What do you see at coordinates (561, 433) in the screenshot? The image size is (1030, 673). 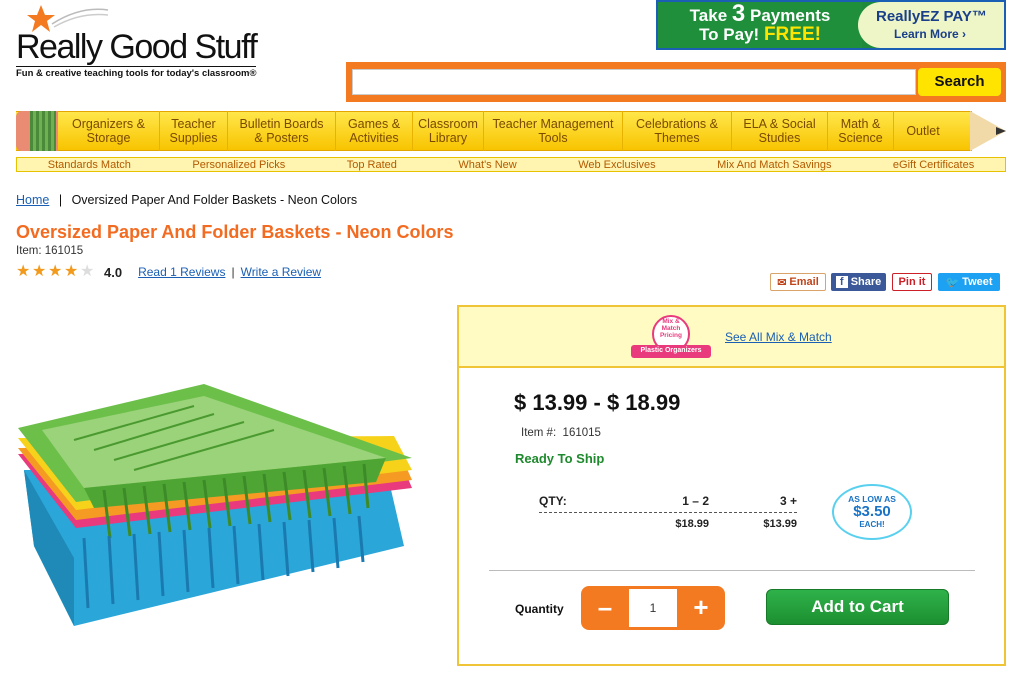 I see `panel-item-number: Item #: 161015` at bounding box center [561, 433].